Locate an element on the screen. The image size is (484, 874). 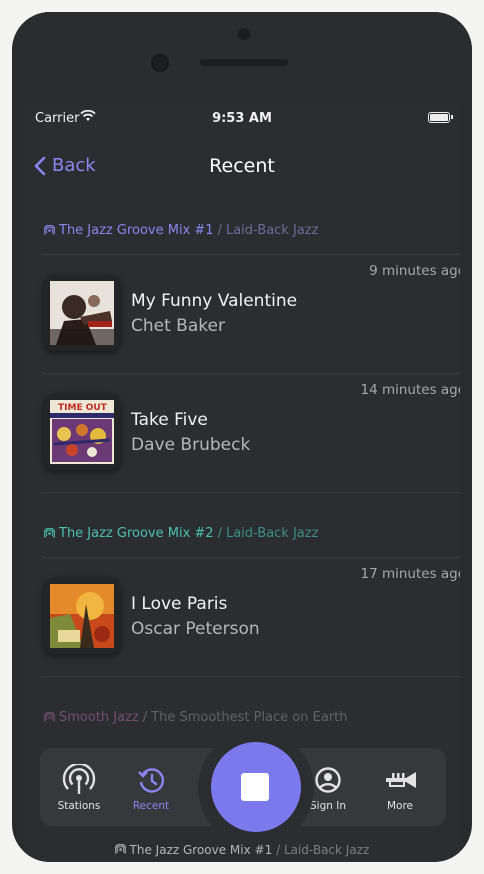
time-out-album-art: TIME OUT is located at coordinates (82, 432).